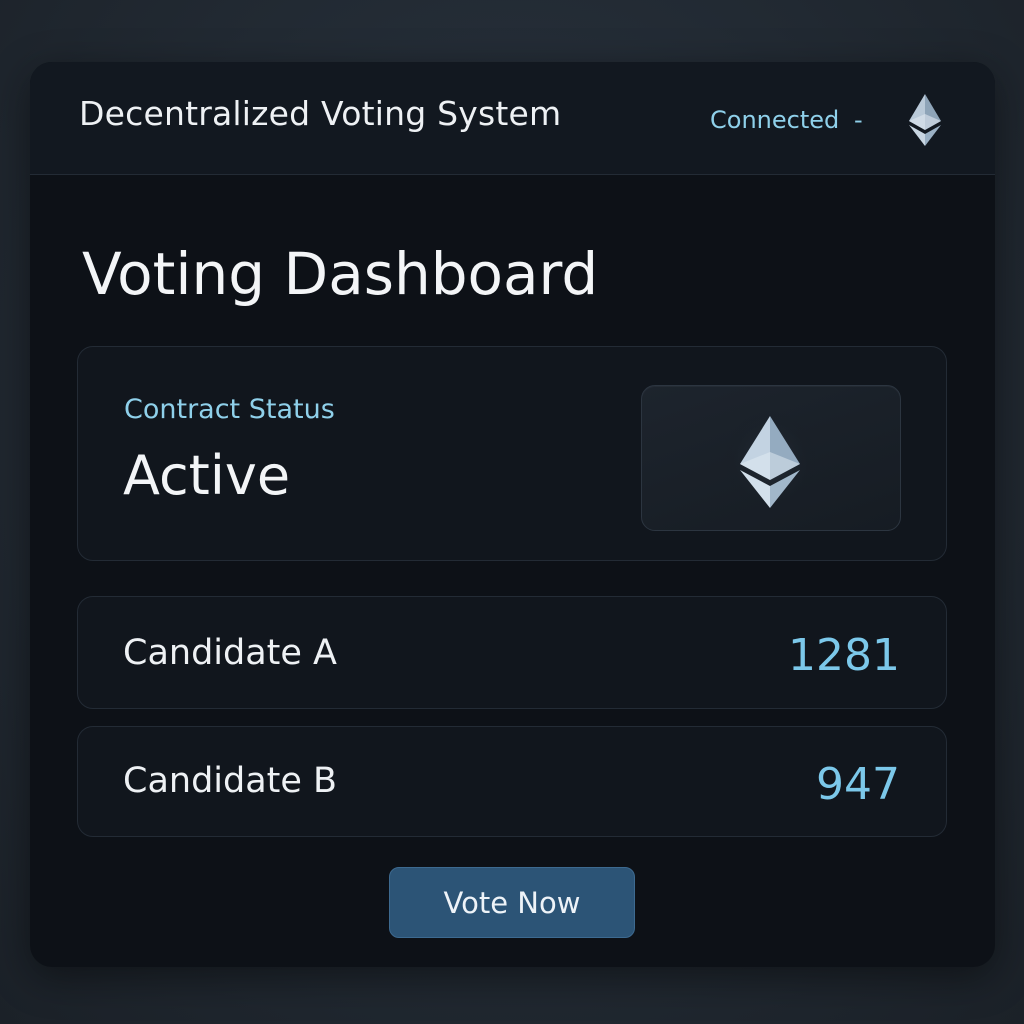  I want to click on candidate-vote-count: 947, so click(858, 784).